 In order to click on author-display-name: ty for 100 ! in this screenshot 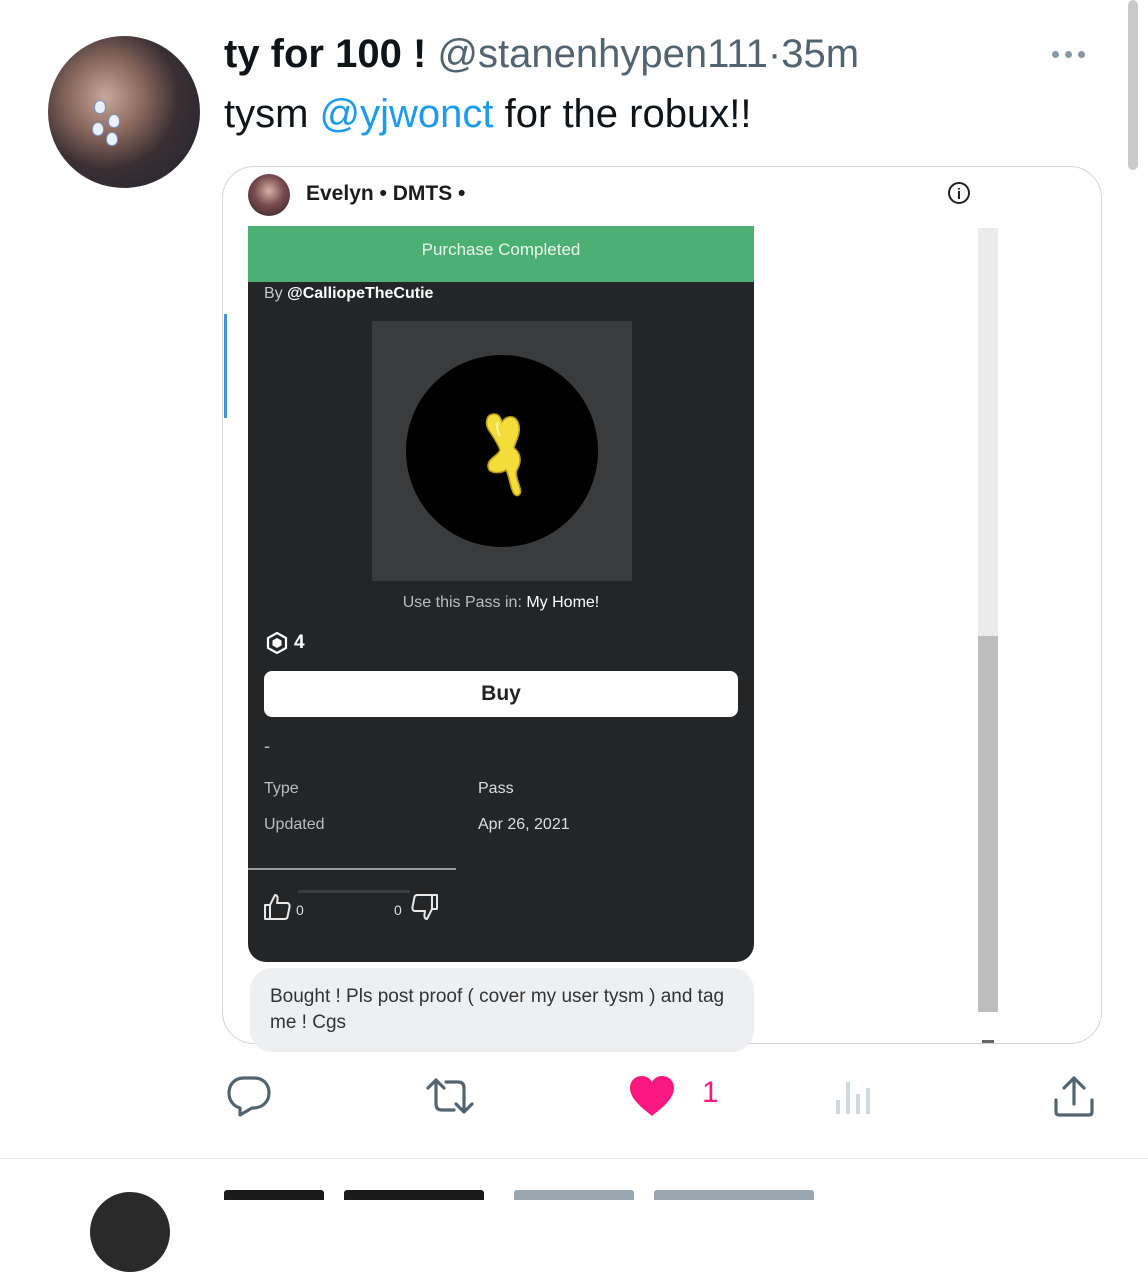, I will do `click(325, 54)`.